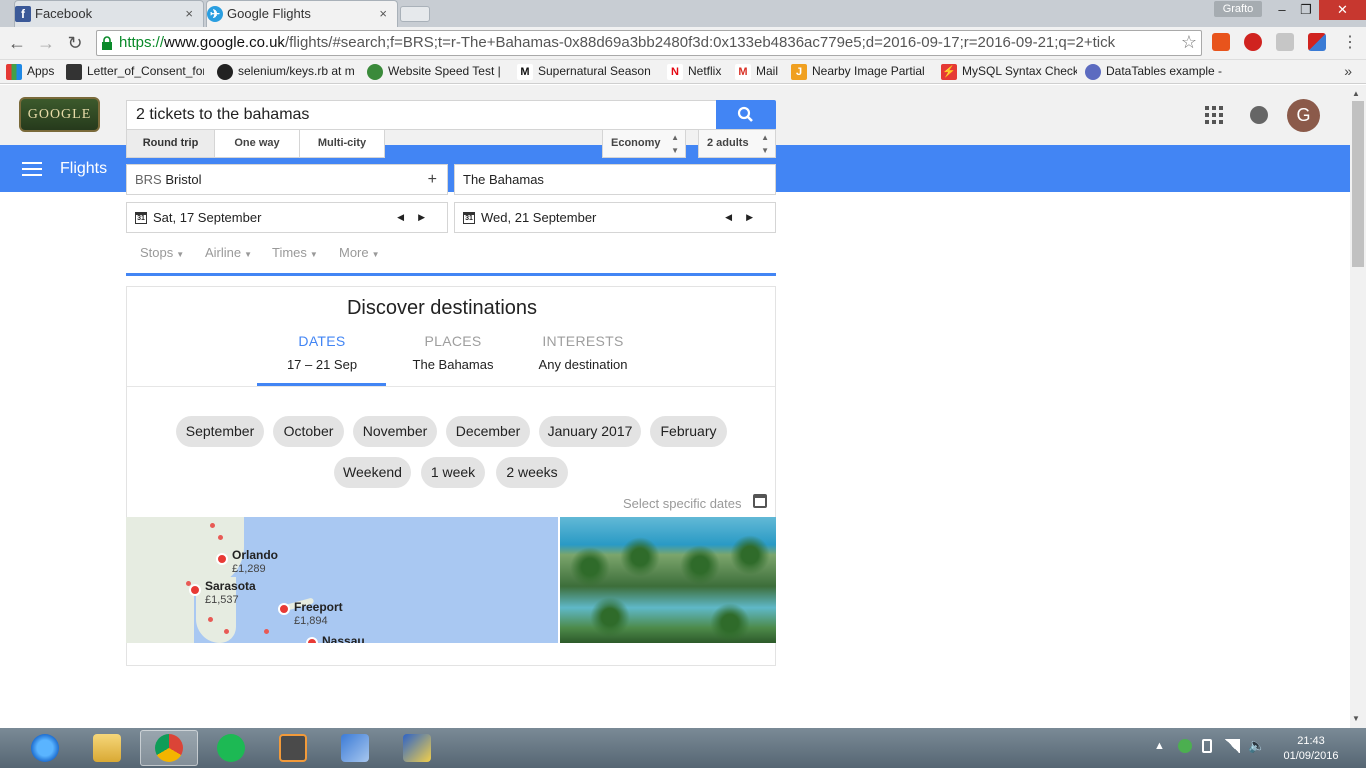  What do you see at coordinates (760, 501) in the screenshot?
I see `calendar-icon` at bounding box center [760, 501].